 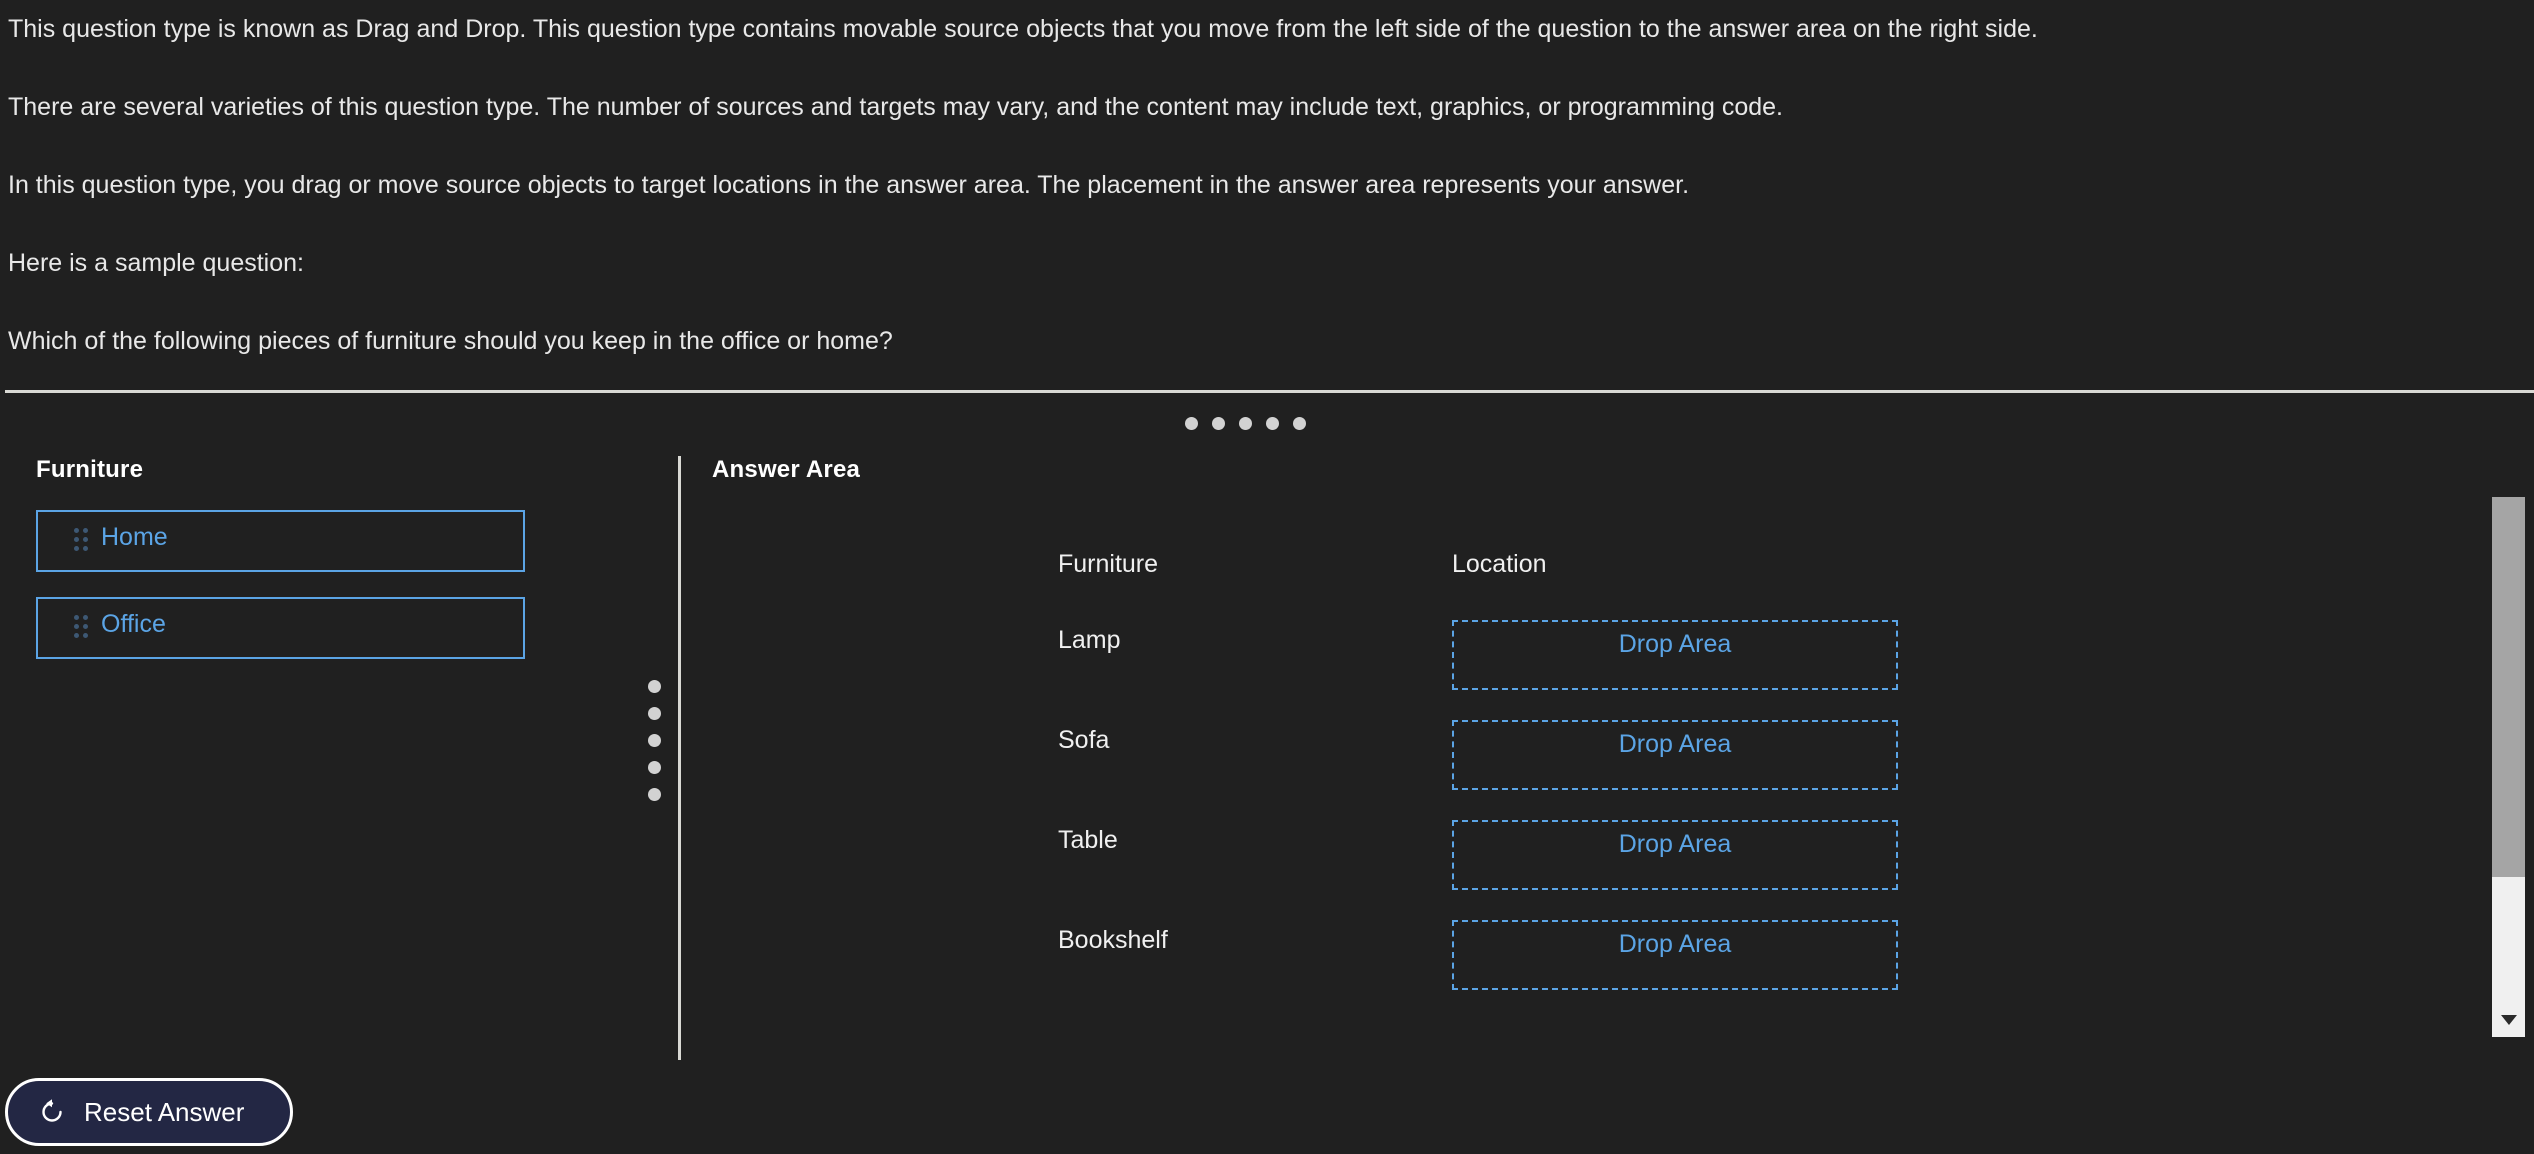 I want to click on source-panel-title: Furniture, so click(x=90, y=469).